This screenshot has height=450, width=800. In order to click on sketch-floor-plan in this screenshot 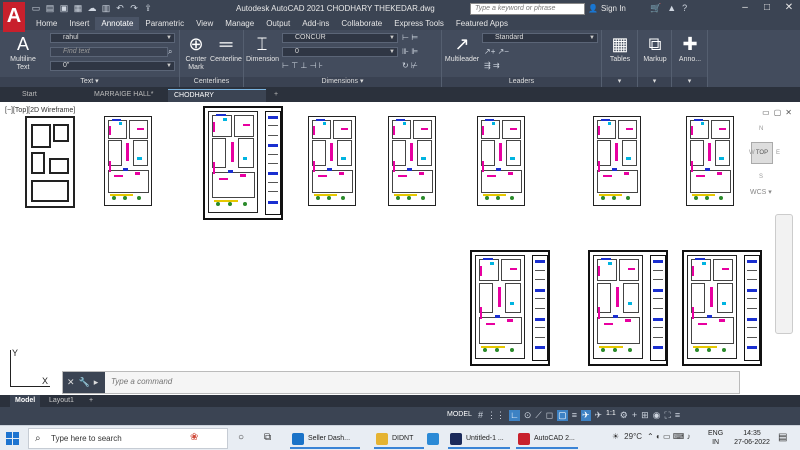, I will do `click(50, 162)`.